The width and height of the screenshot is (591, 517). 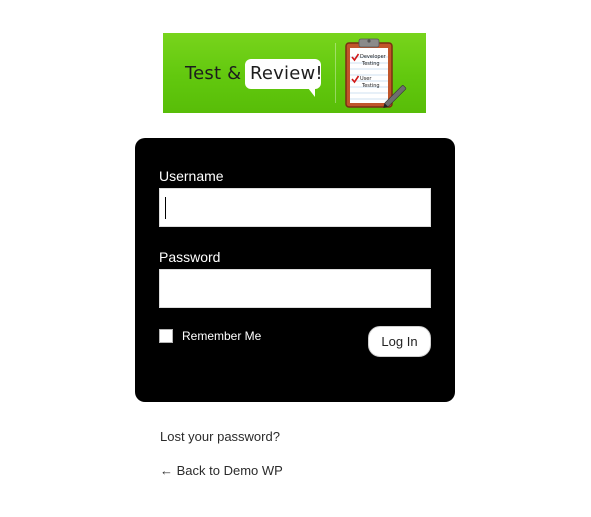 I want to click on password-label: Password, so click(x=190, y=257).